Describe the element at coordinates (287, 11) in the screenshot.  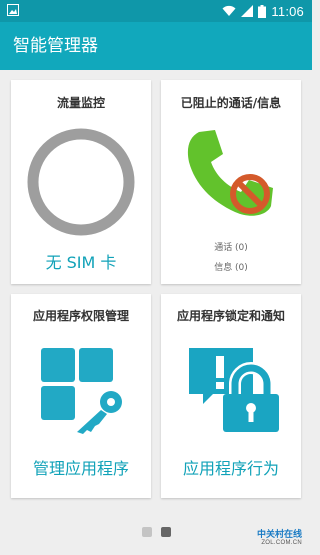
I see `status-time: 11:06` at that location.